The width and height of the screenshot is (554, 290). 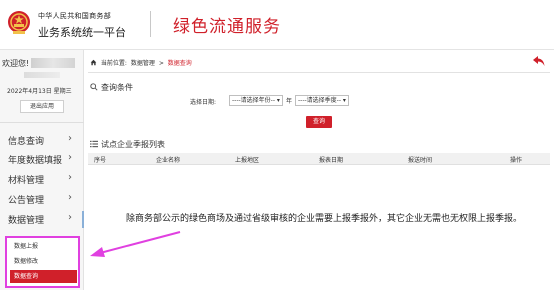 I want to click on redacted-info, so click(x=42, y=75).